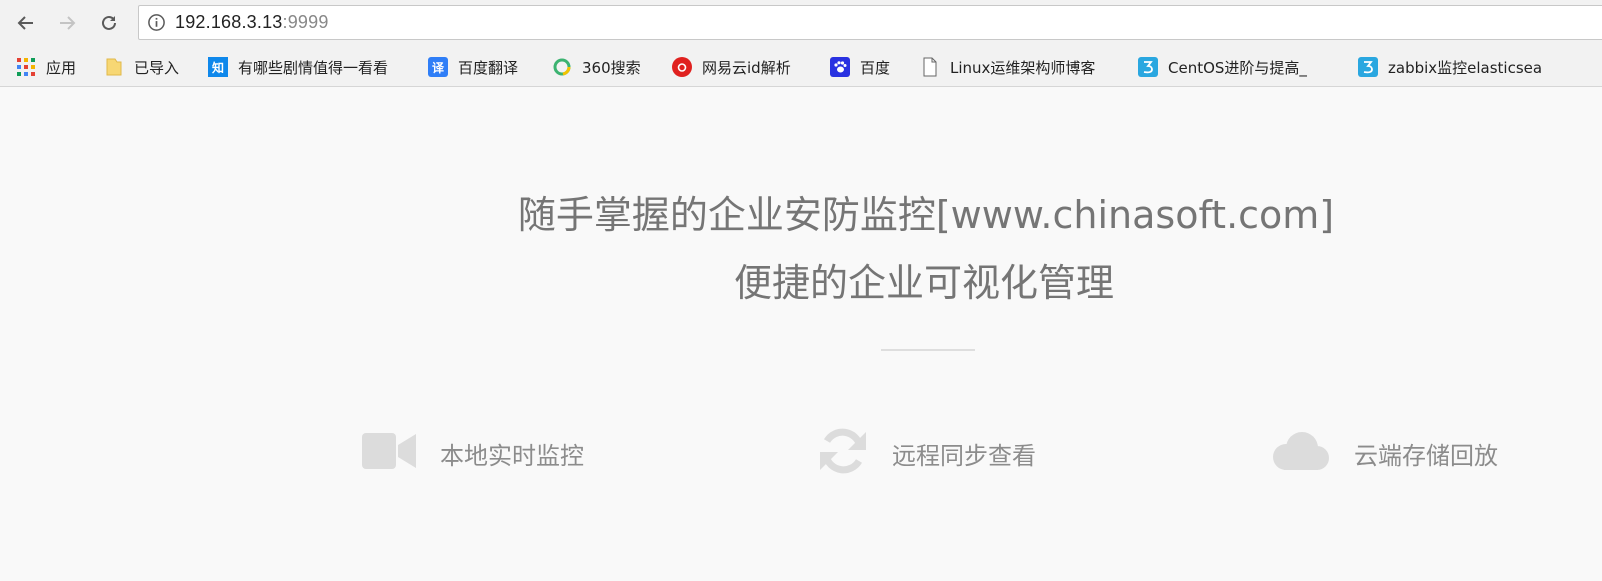 This screenshot has height=581, width=1602. What do you see at coordinates (512, 455) in the screenshot?
I see `feature-label: 本地实时监控` at bounding box center [512, 455].